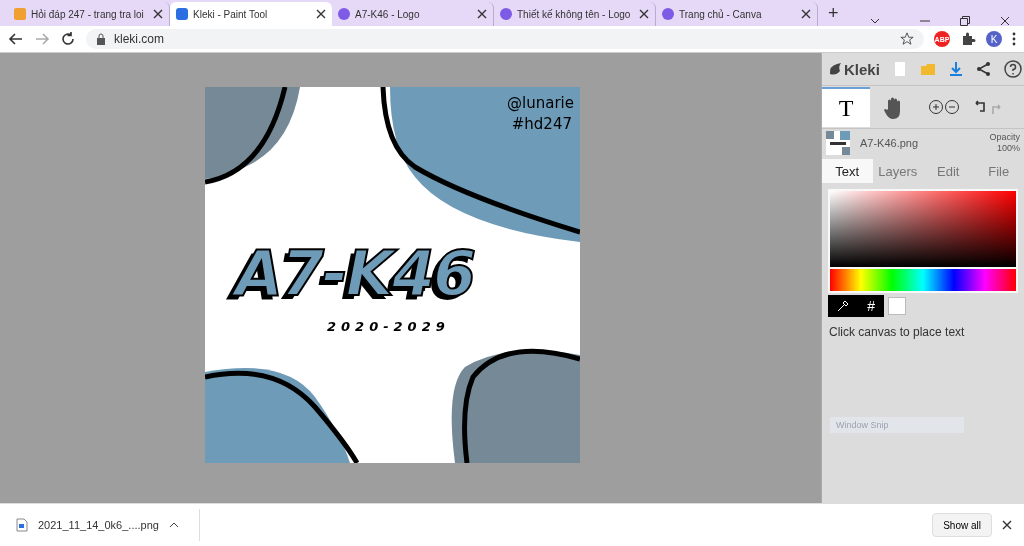  What do you see at coordinates (833, 13) in the screenshot?
I see `new-tab-button: +` at bounding box center [833, 13].